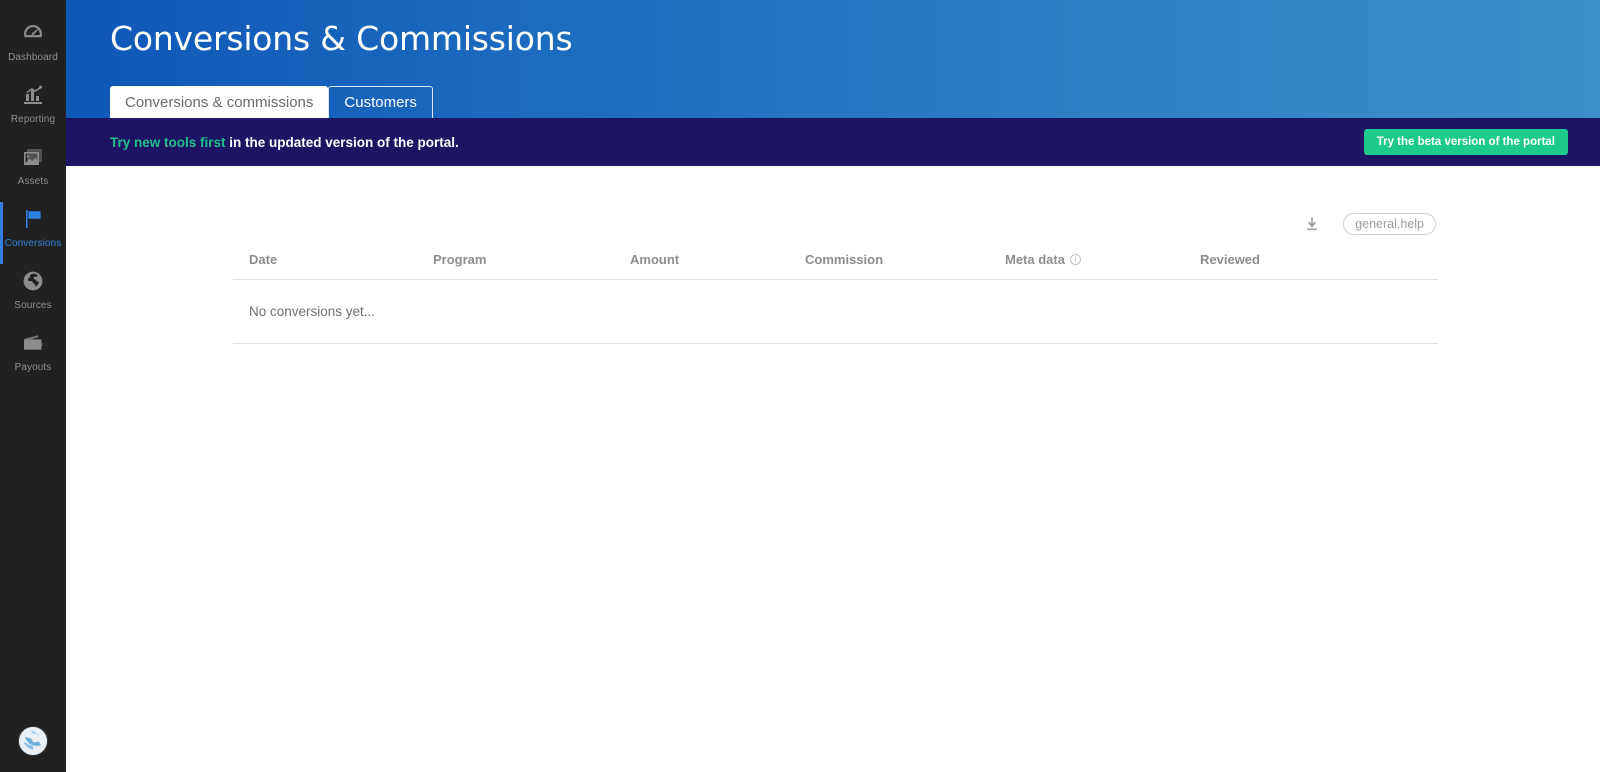 This screenshot has height=772, width=1600. I want to click on sidebar: Dashboard Reporting Assets Conversions S, so click(33, 386).